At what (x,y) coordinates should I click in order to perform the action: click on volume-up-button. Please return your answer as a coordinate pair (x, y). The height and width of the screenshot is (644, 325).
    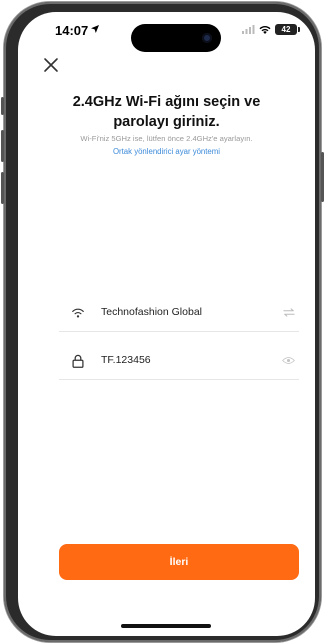
    Looking at the image, I should click on (2, 146).